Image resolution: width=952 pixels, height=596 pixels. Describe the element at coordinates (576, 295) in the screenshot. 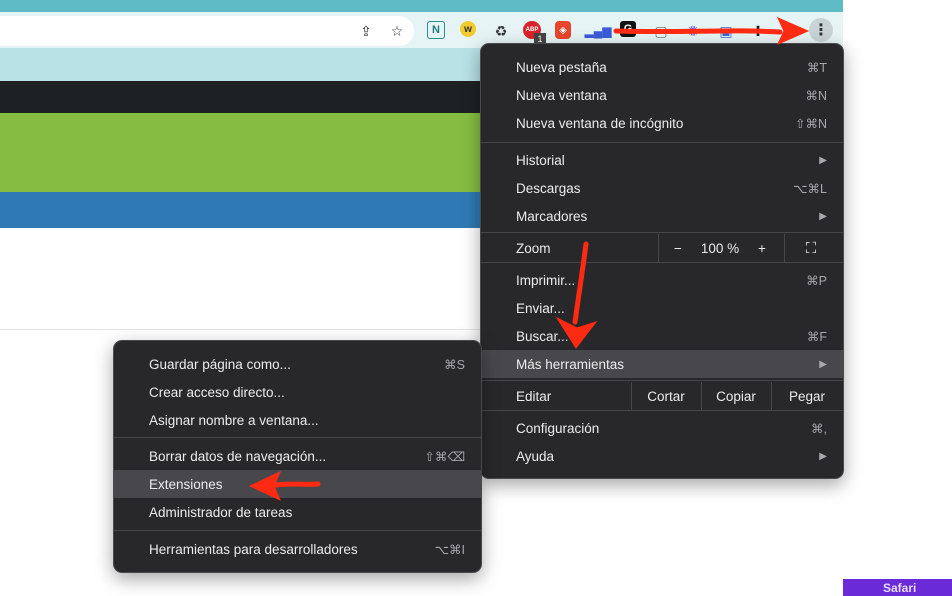

I see `arrow-to-more-tools` at that location.